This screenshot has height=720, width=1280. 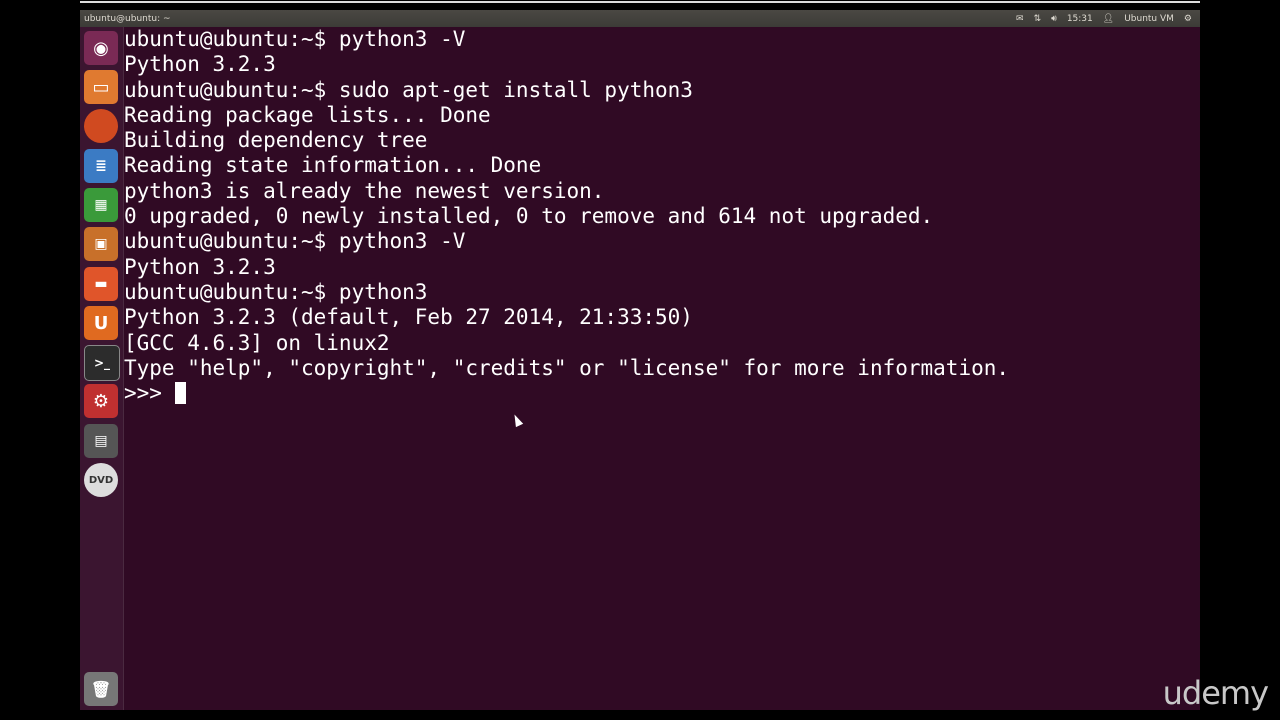 I want to click on launcher: ◉ ▭ ≣ ▦ ▣ ▬ U >_ ⚙ ▤ DVD 🗑︎, so click(x=102, y=368).